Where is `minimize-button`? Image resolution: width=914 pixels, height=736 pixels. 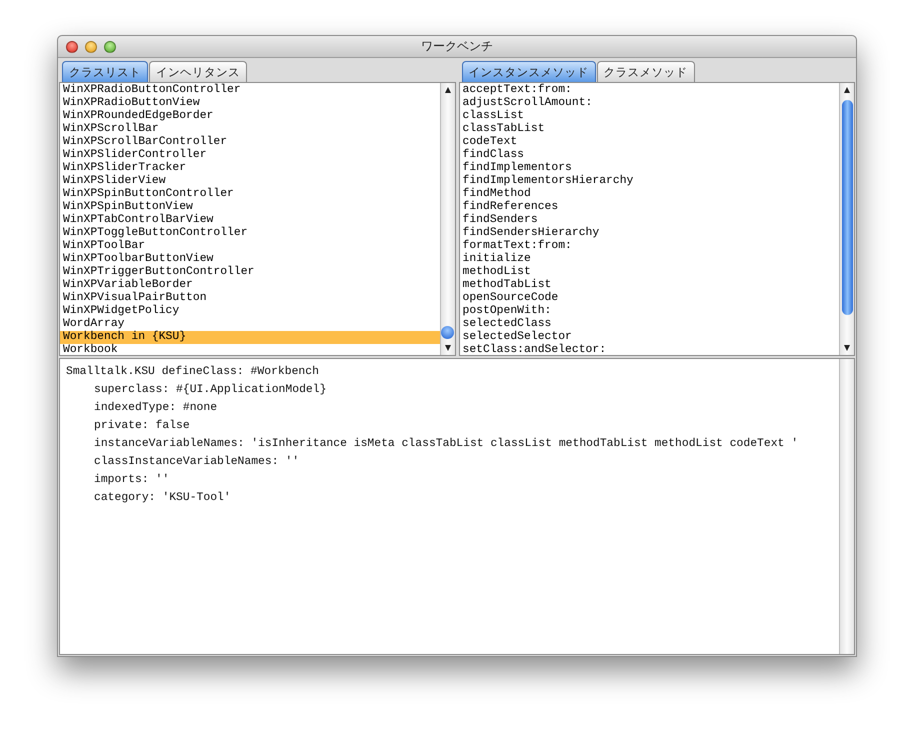 minimize-button is located at coordinates (91, 46).